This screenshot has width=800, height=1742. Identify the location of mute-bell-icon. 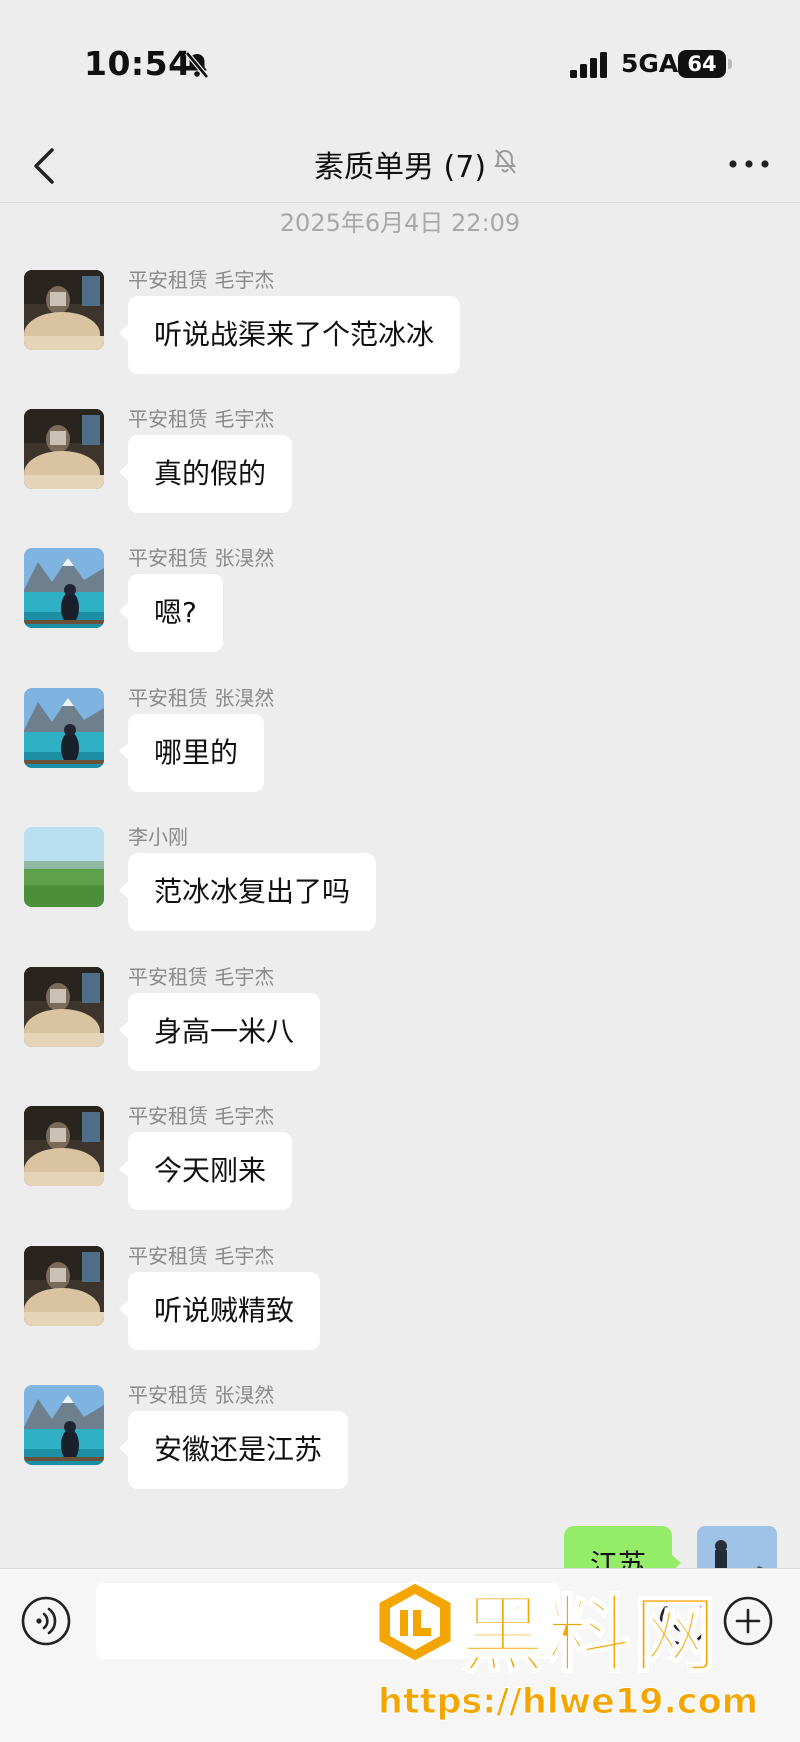
(505, 161).